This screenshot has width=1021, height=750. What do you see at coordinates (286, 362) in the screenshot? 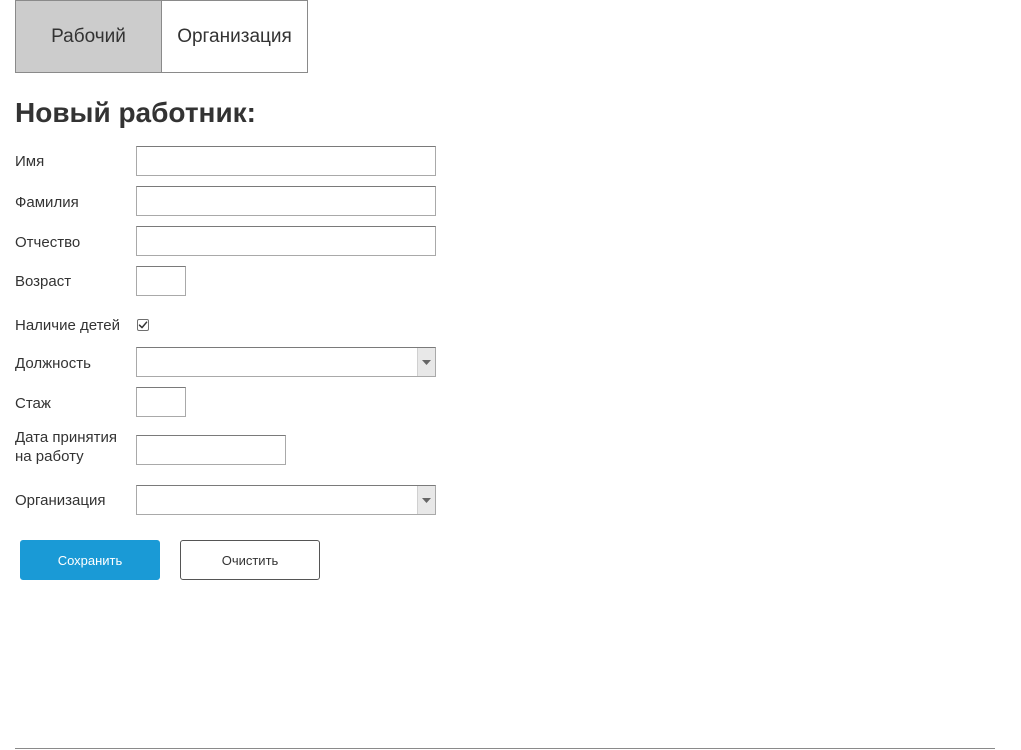
I see `position-select` at bounding box center [286, 362].